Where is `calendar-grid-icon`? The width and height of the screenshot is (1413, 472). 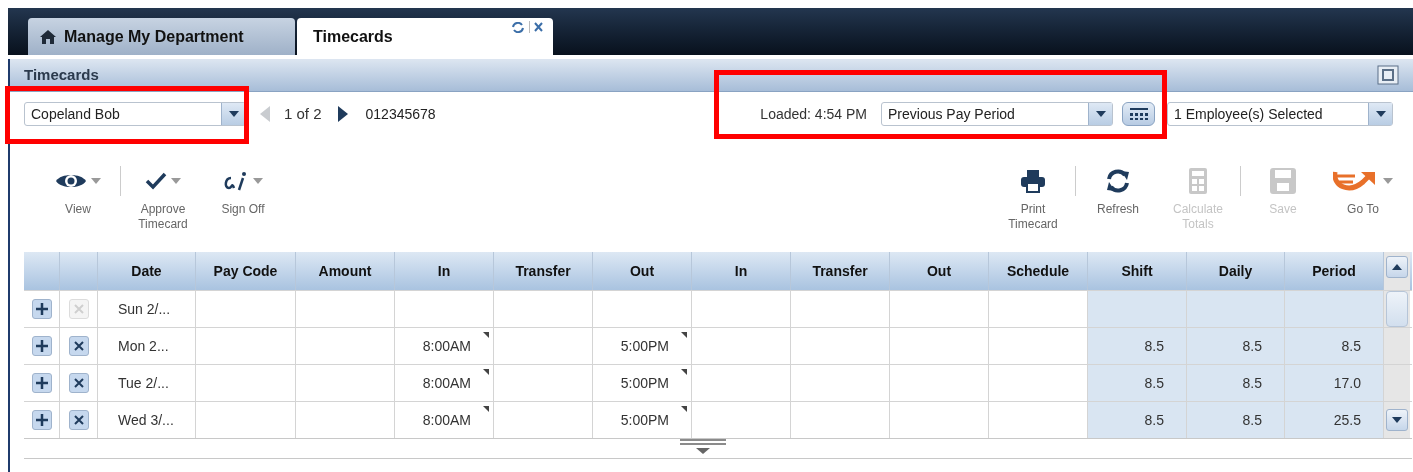 calendar-grid-icon is located at coordinates (1138, 114).